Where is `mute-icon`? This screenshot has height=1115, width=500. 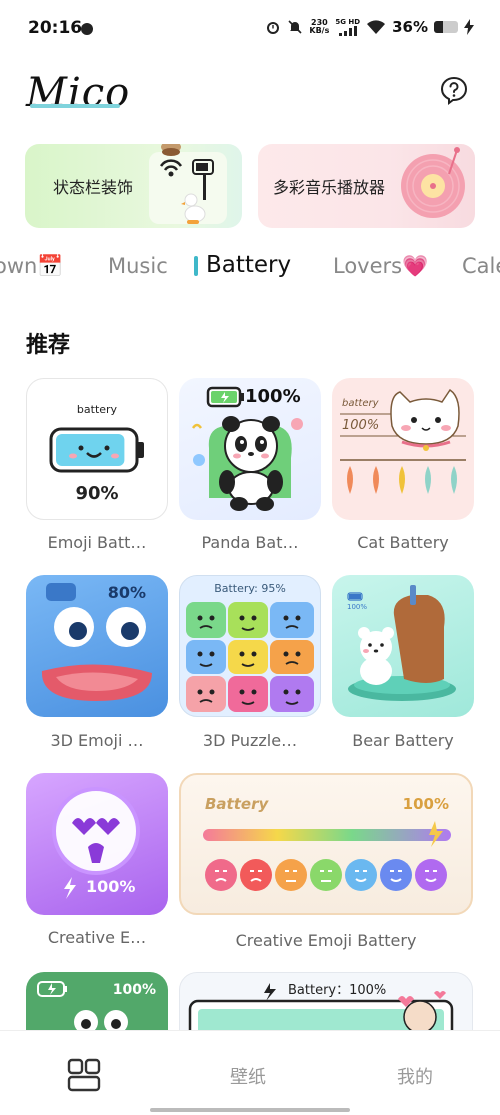 mute-icon is located at coordinates (295, 27).